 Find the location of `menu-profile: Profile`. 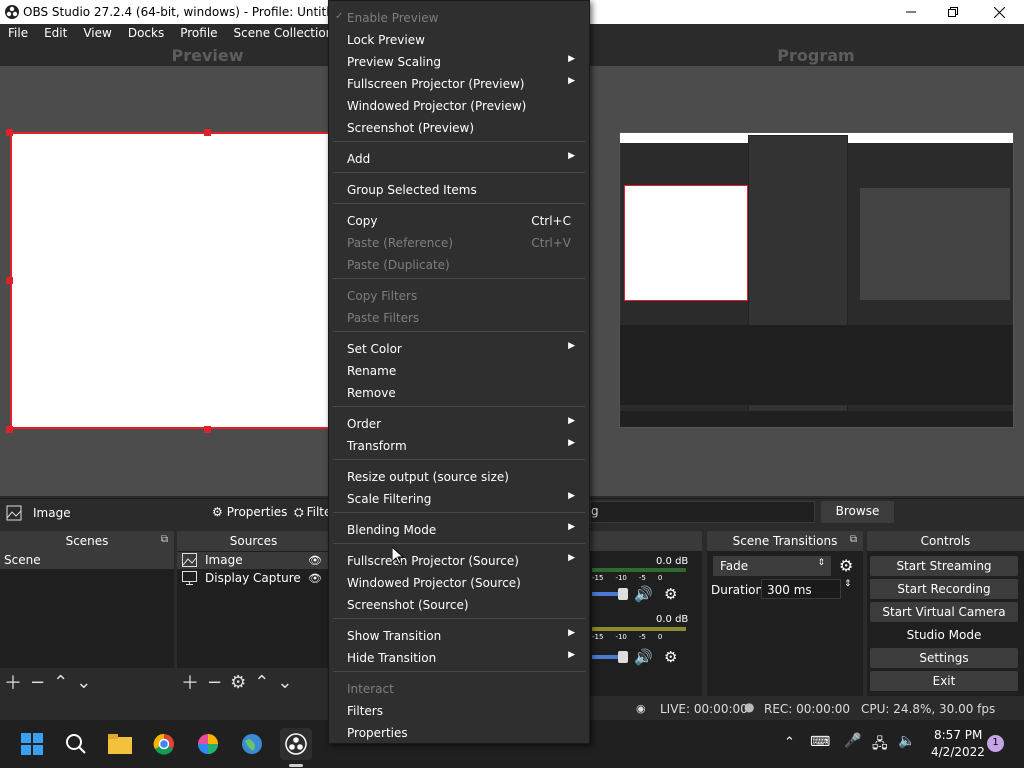

menu-profile: Profile is located at coordinates (198, 34).